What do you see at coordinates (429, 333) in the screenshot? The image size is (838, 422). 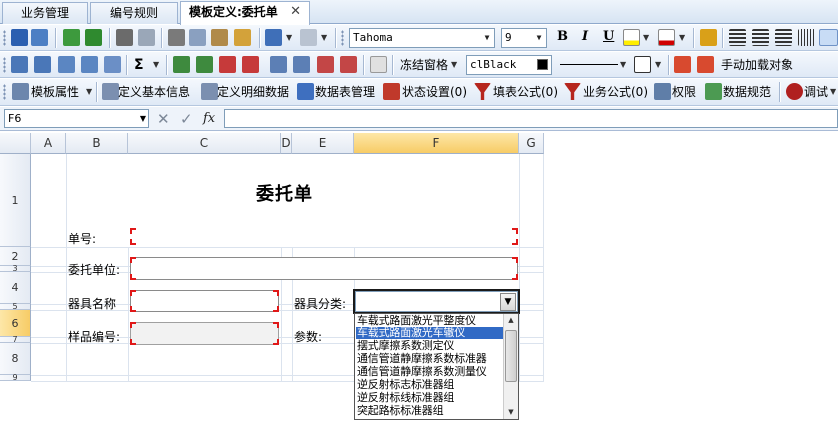 I see `dropdown-option-highlighted: 车载式路面激光车辙仪` at bounding box center [429, 333].